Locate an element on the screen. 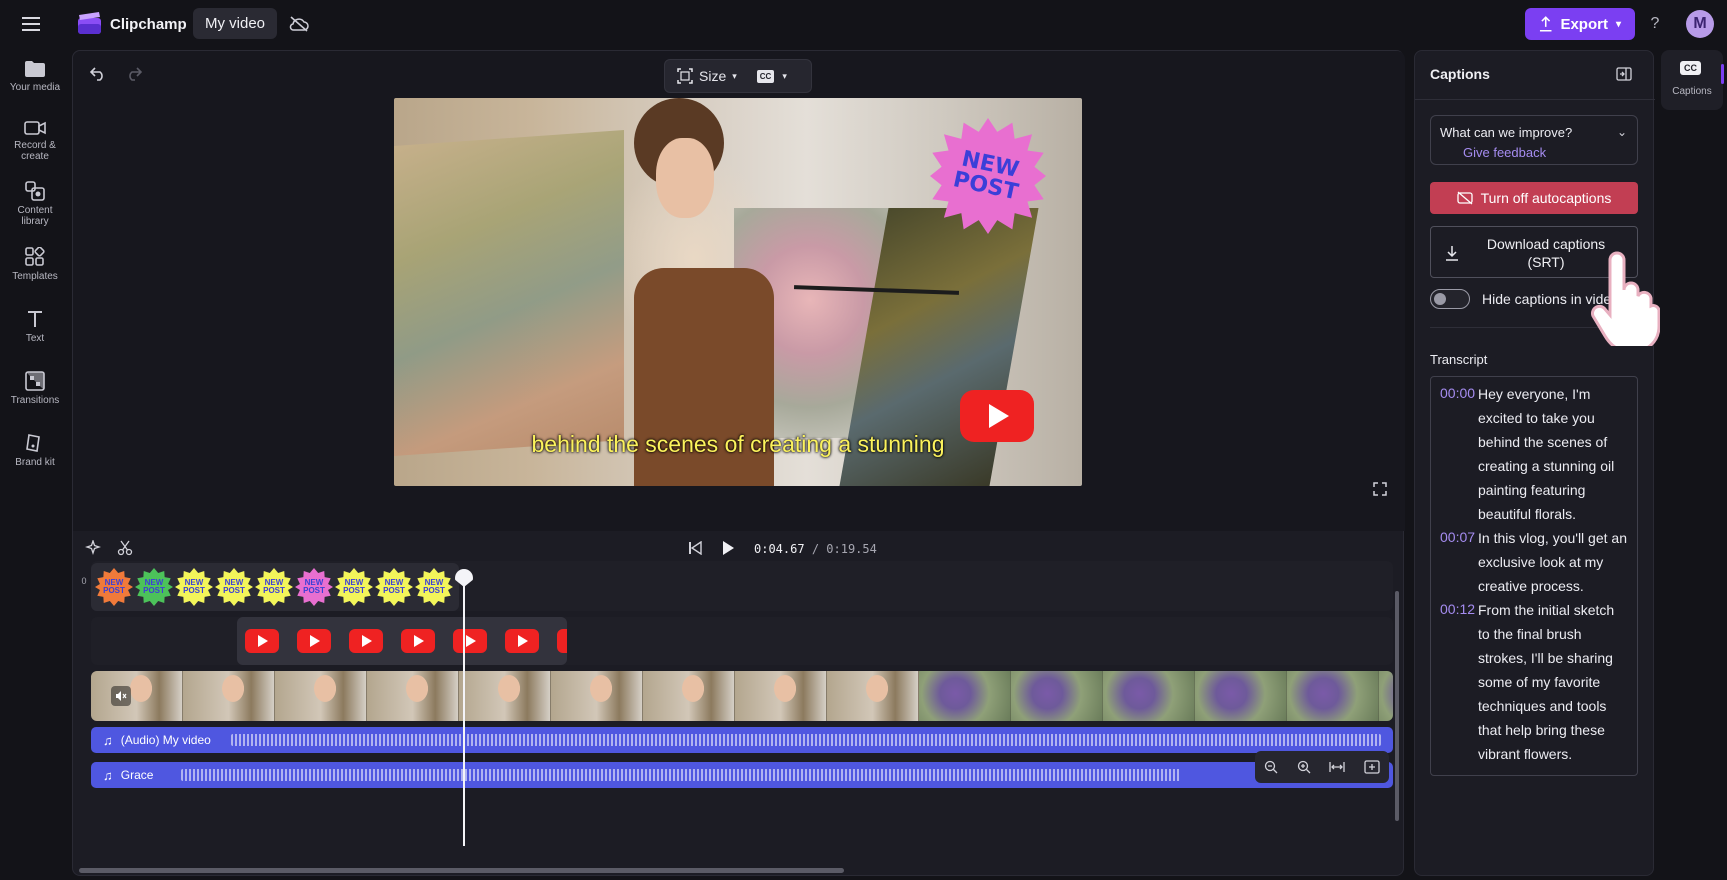  avatar: M is located at coordinates (1700, 24).